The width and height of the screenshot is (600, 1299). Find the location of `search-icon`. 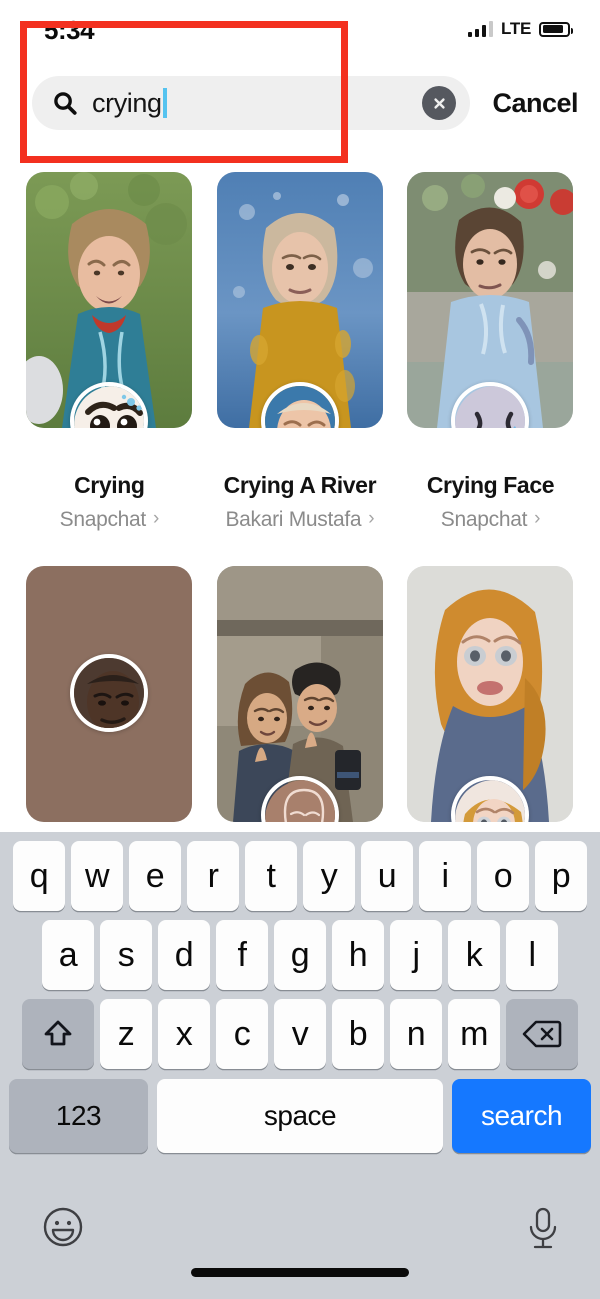

search-icon is located at coordinates (65, 103).